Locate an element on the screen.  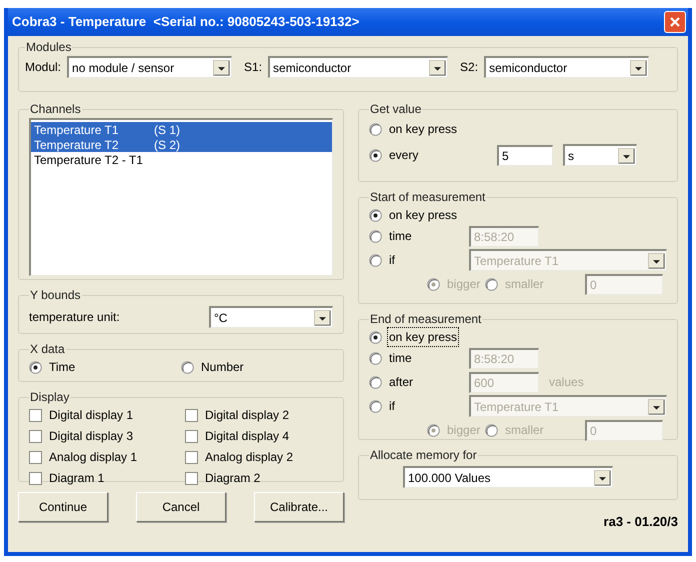
field-label: temperature unit: is located at coordinates (74, 317).